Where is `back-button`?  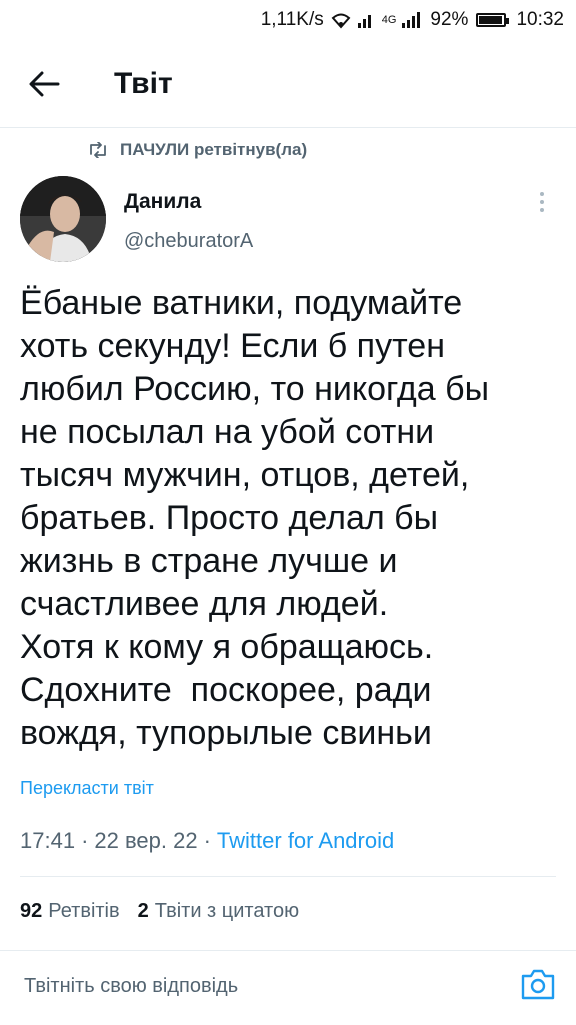
back-button is located at coordinates (44, 84).